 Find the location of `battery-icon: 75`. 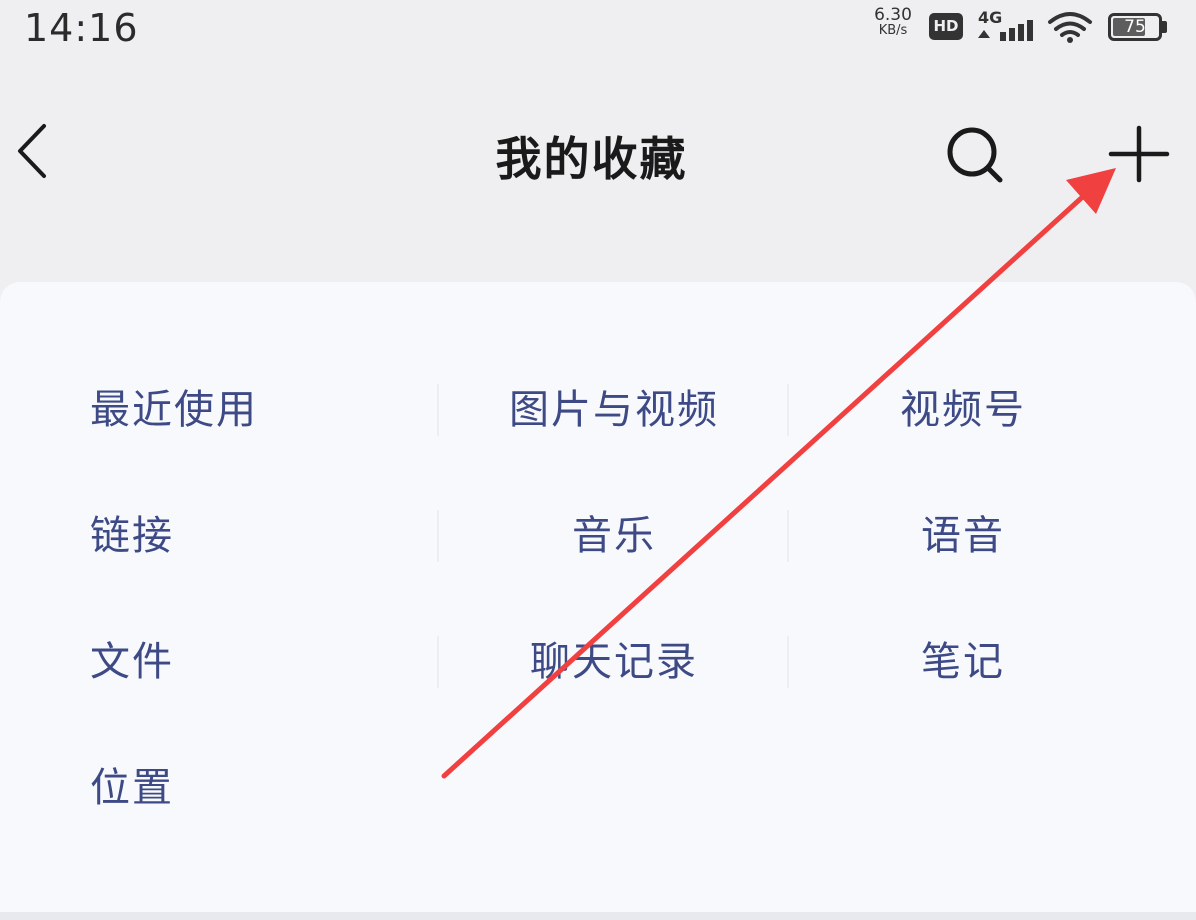

battery-icon: 75 is located at coordinates (1135, 27).